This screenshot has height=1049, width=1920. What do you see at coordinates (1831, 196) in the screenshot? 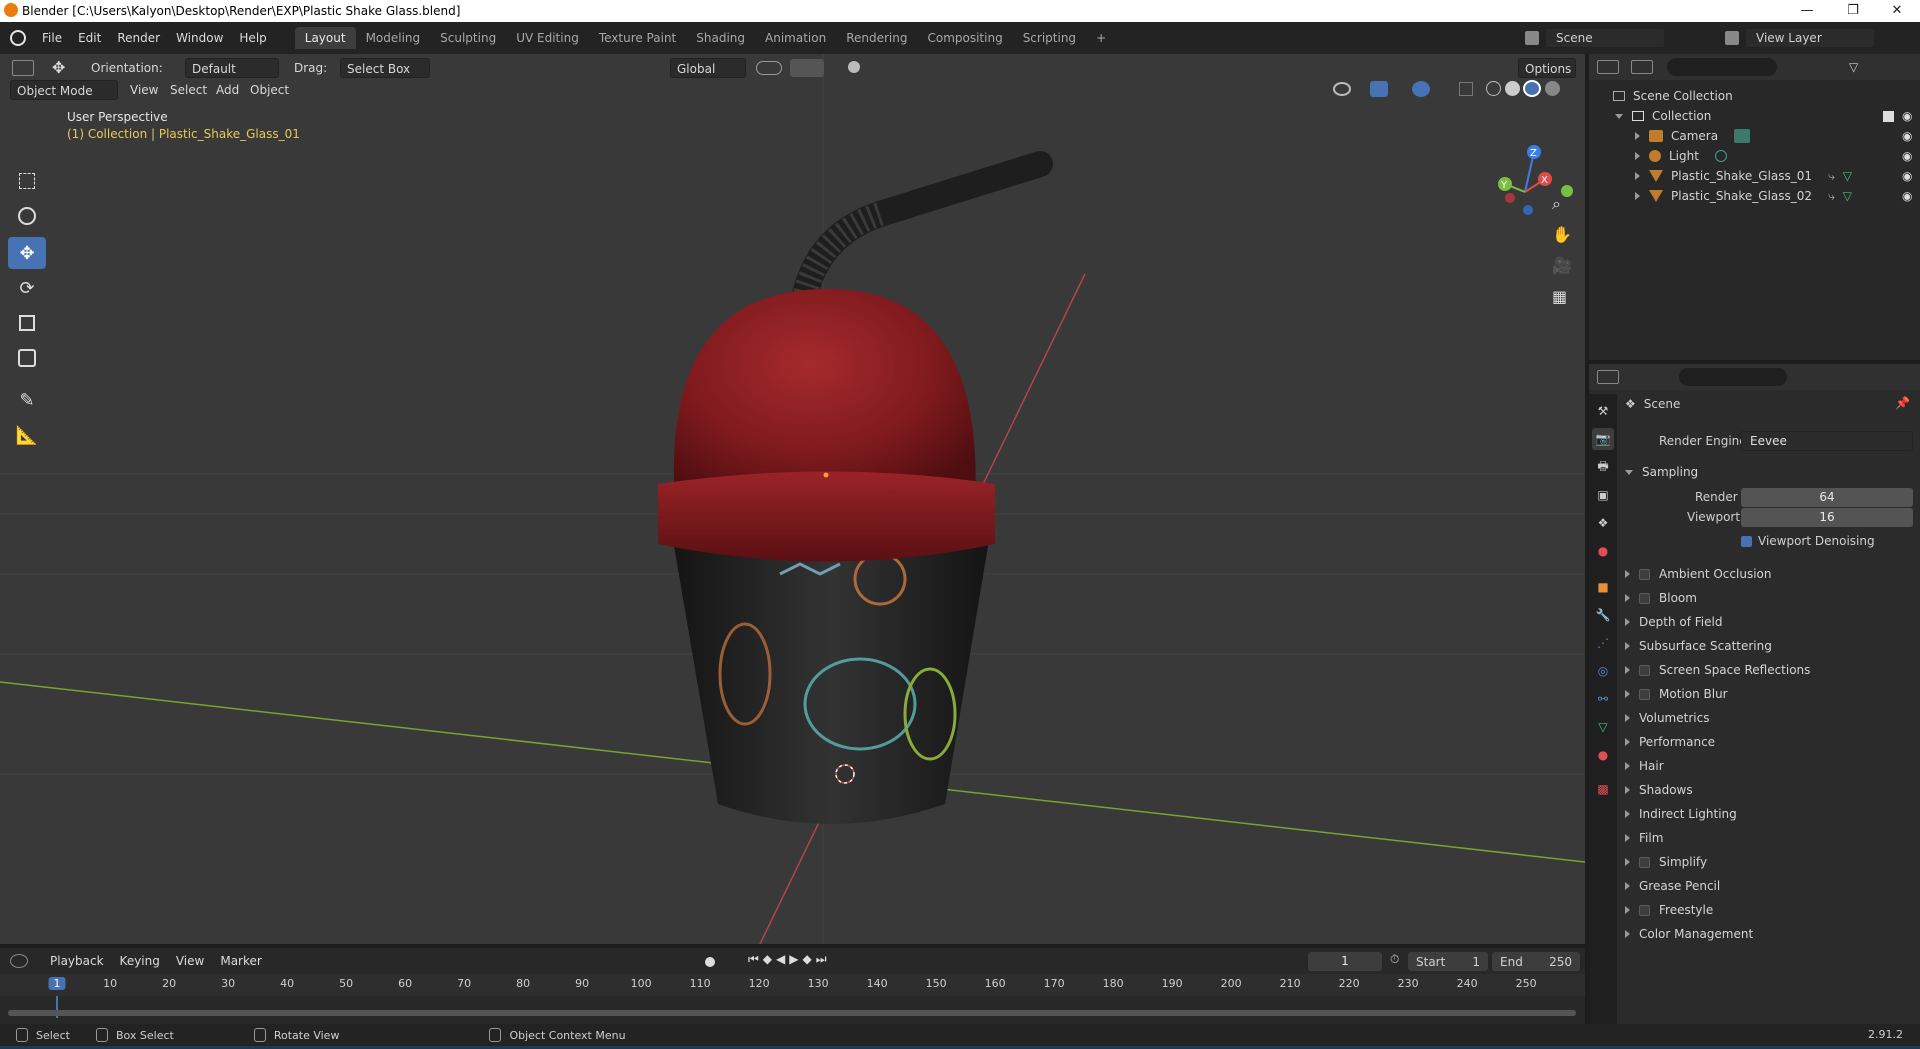
I see `glass-02-modifier-icon: ⤷` at bounding box center [1831, 196].